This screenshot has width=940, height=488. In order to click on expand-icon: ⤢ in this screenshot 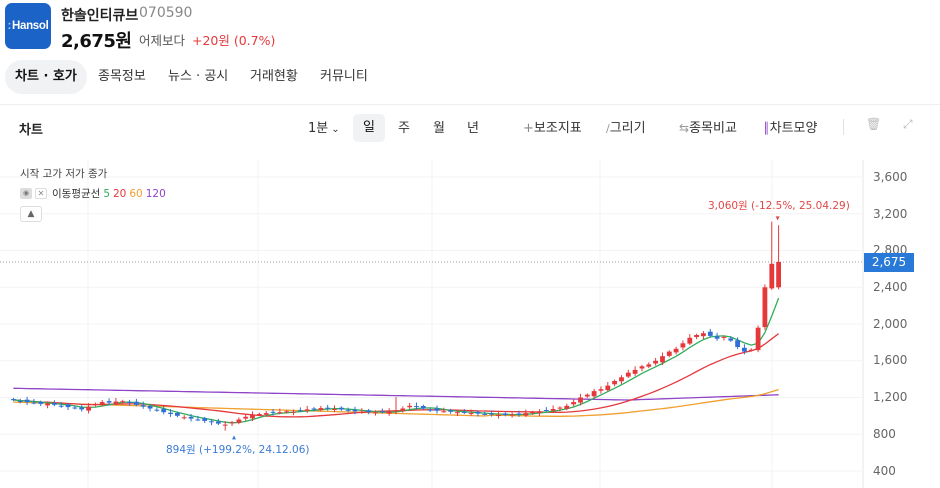, I will do `click(908, 124)`.